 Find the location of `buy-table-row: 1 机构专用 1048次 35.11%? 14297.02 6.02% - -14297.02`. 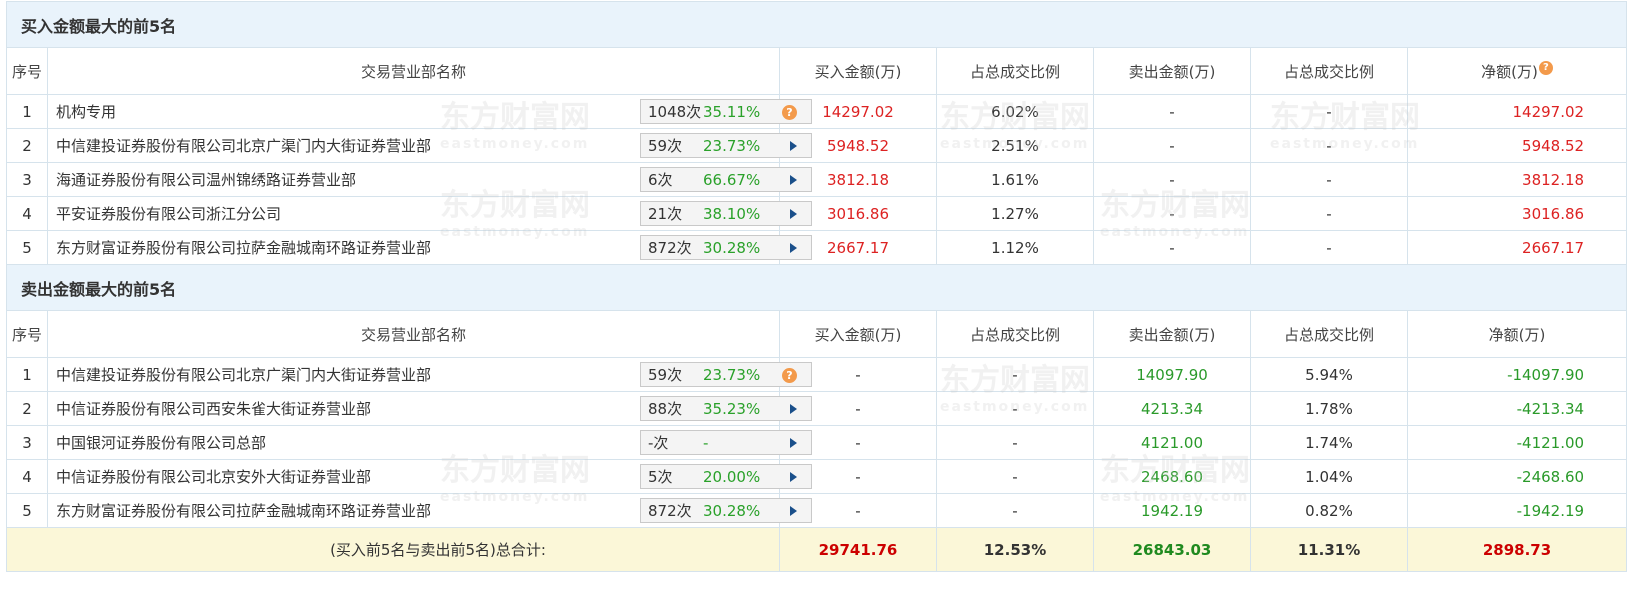

buy-table-row: 1 机构专用 1048次 35.11%? 14297.02 6.02% - -14297.02 is located at coordinates (817, 111).